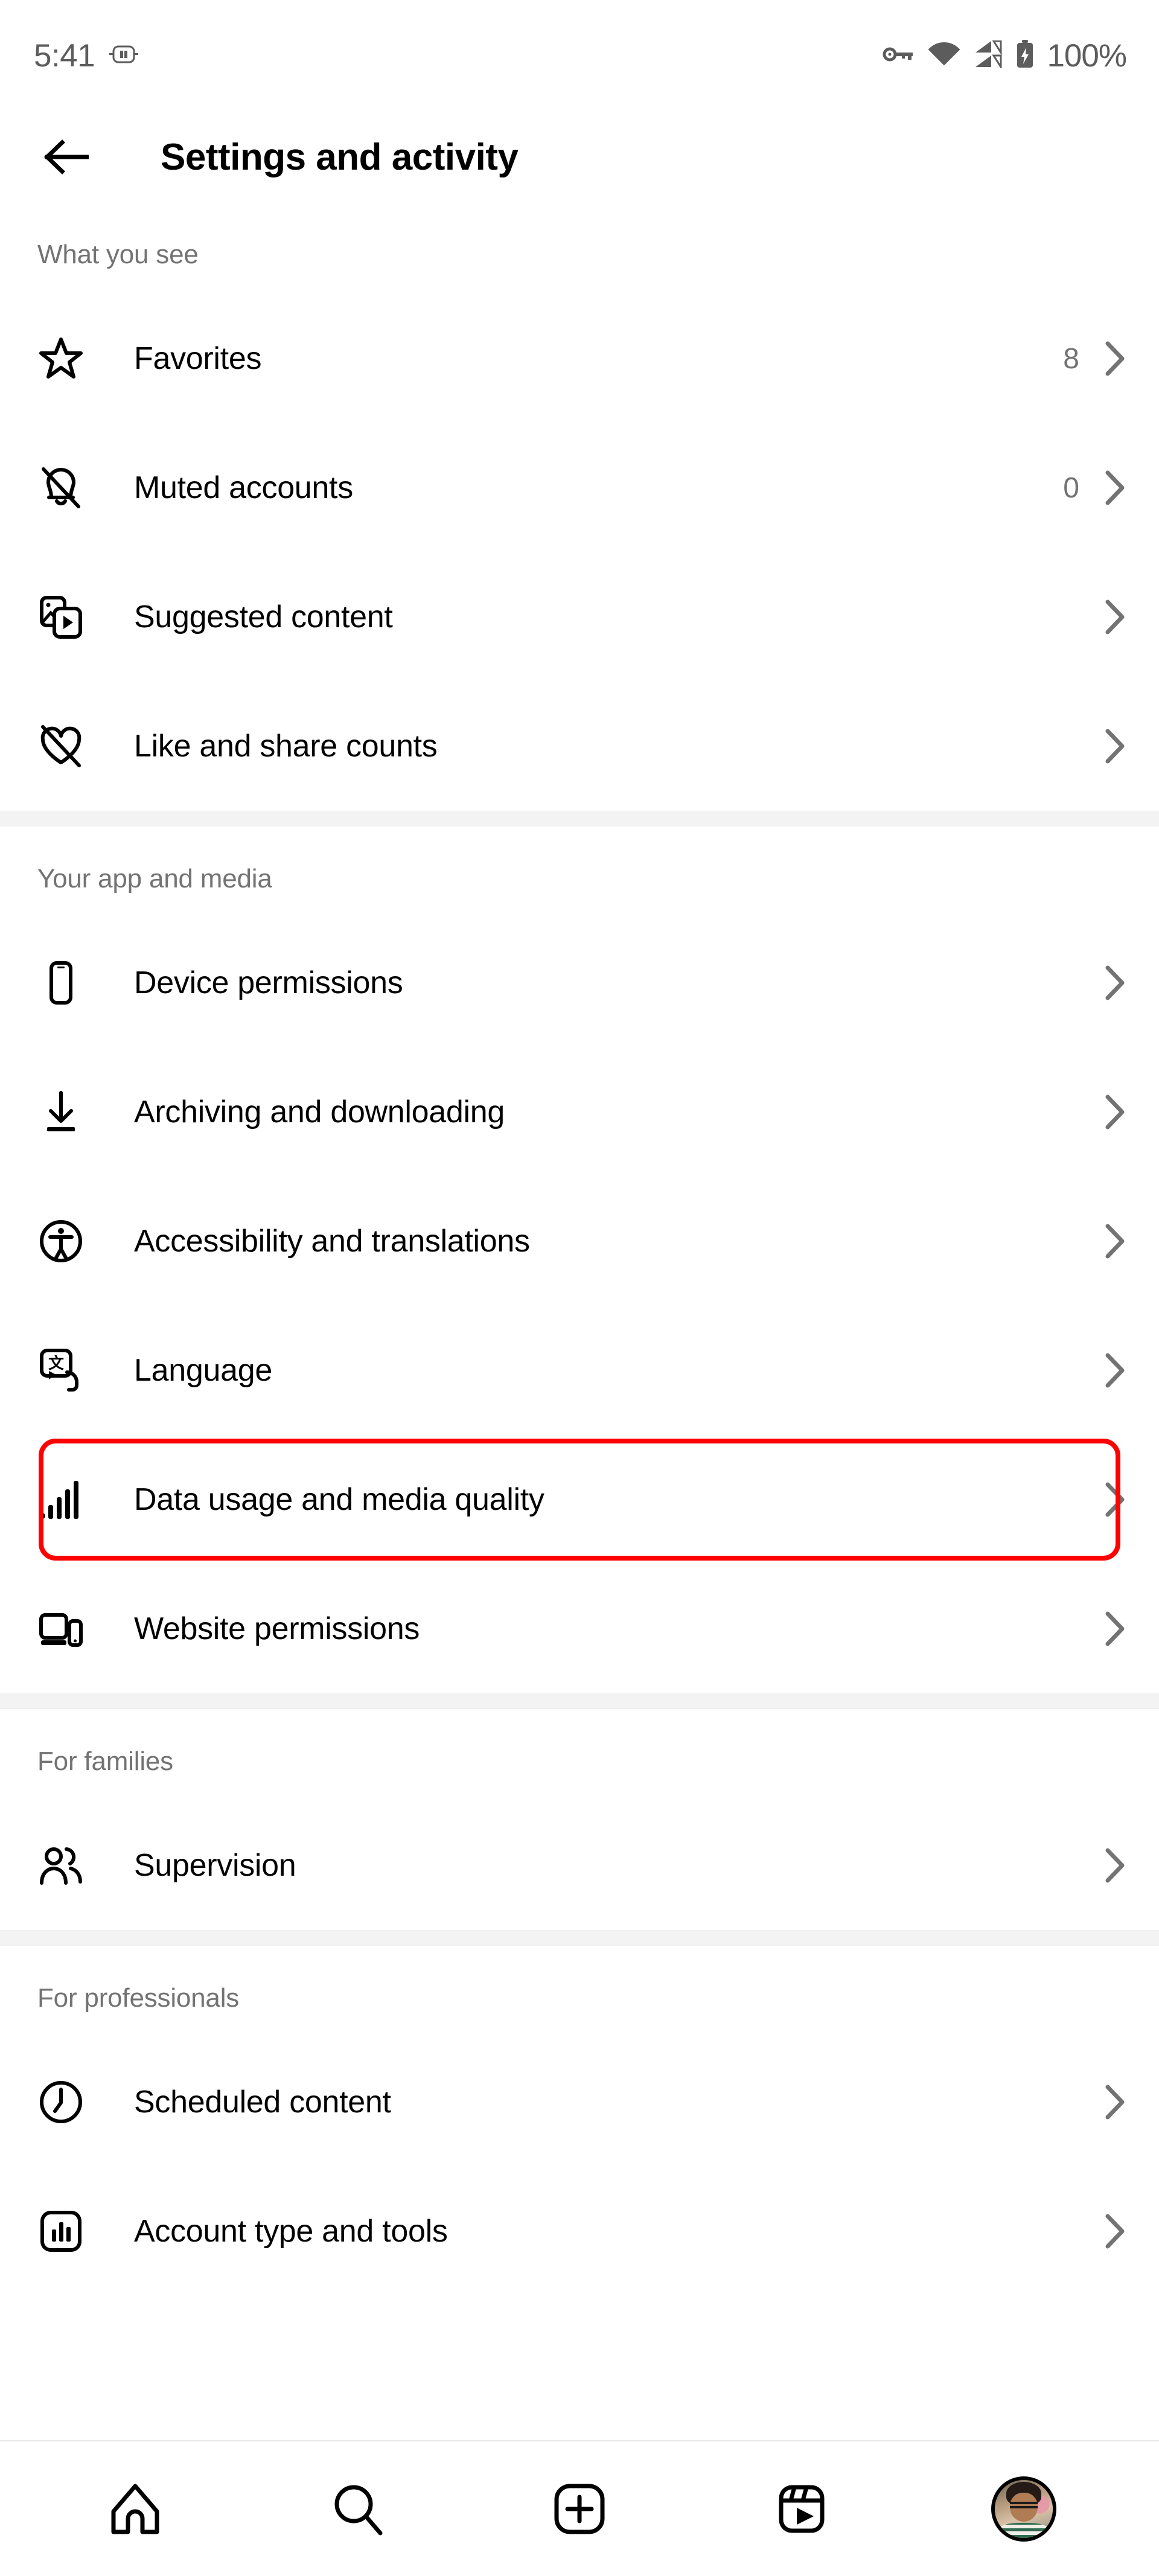 The width and height of the screenshot is (1159, 2576). Describe the element at coordinates (61, 1629) in the screenshot. I see `browser-icon` at that location.